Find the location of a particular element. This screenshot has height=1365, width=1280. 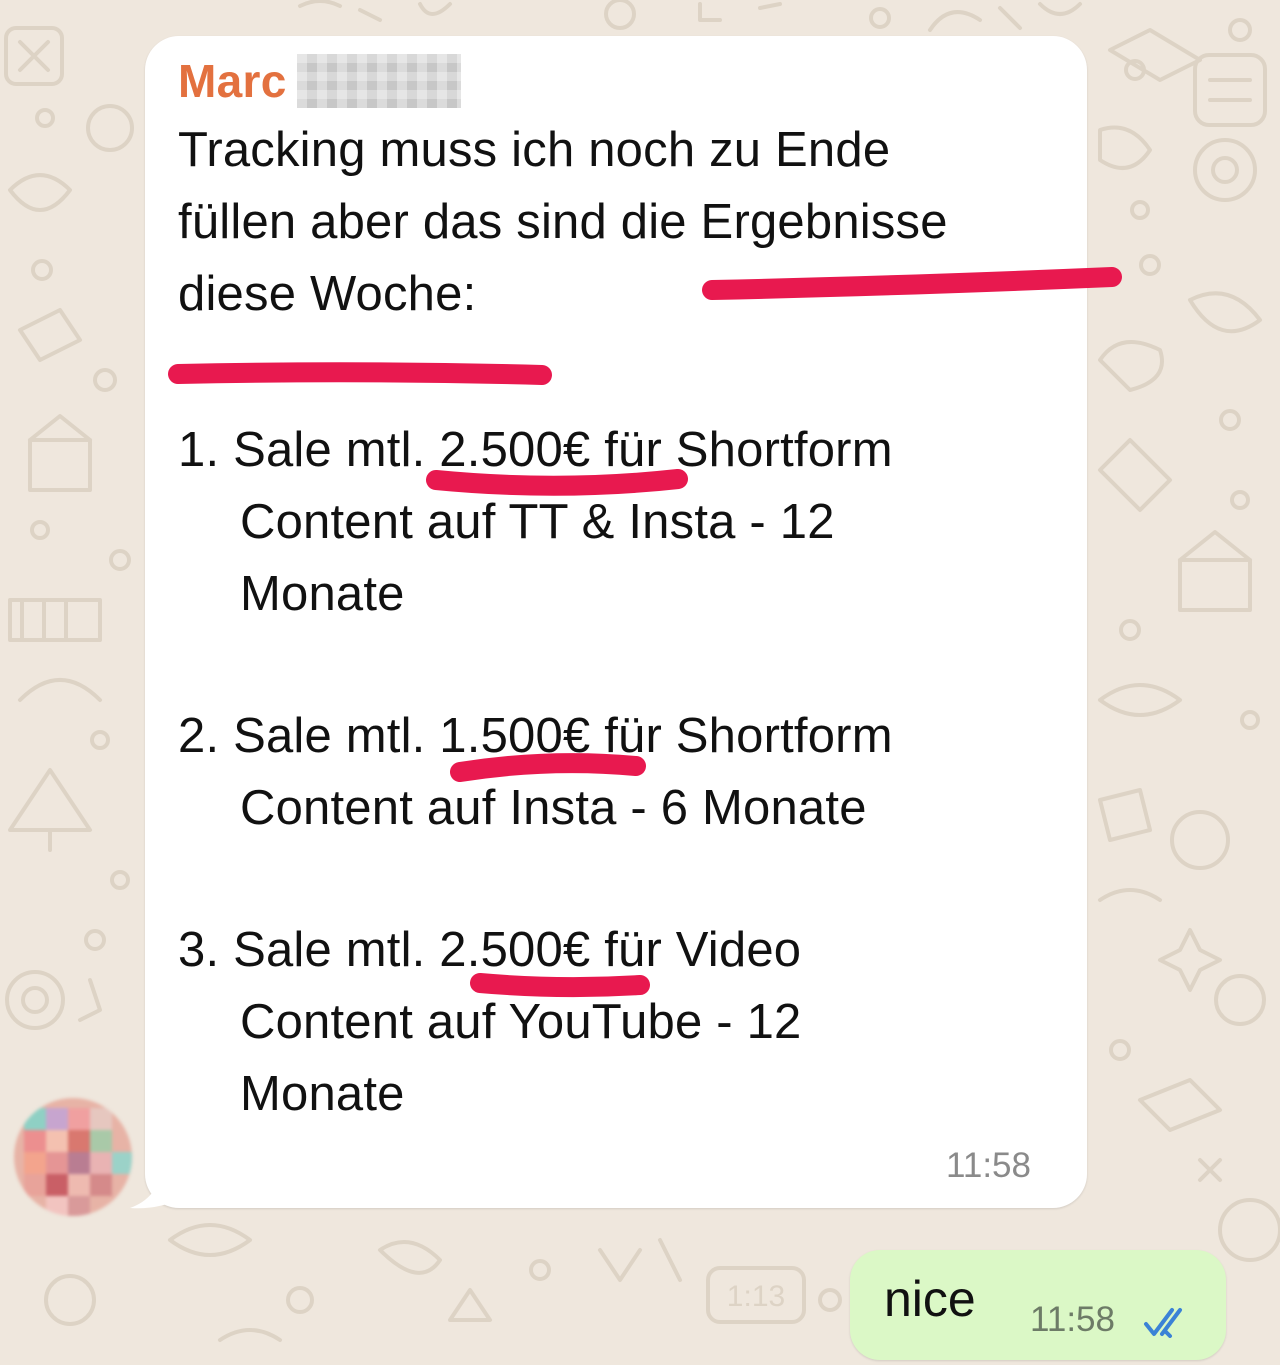

message-sender: Marc is located at coordinates (319, 81).